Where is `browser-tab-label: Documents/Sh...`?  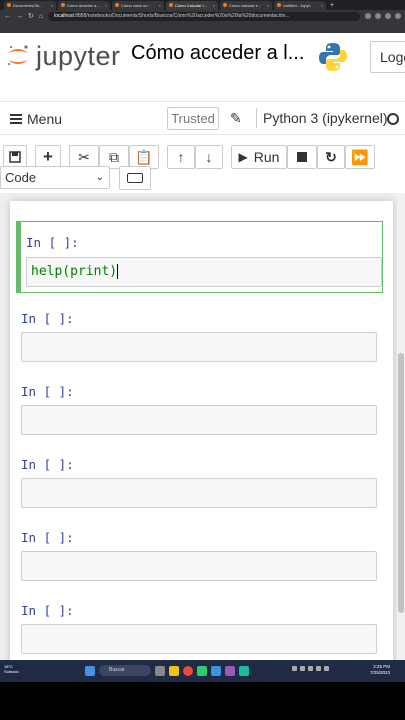 browser-tab-label: Documents/Sh... is located at coordinates (28, 5).